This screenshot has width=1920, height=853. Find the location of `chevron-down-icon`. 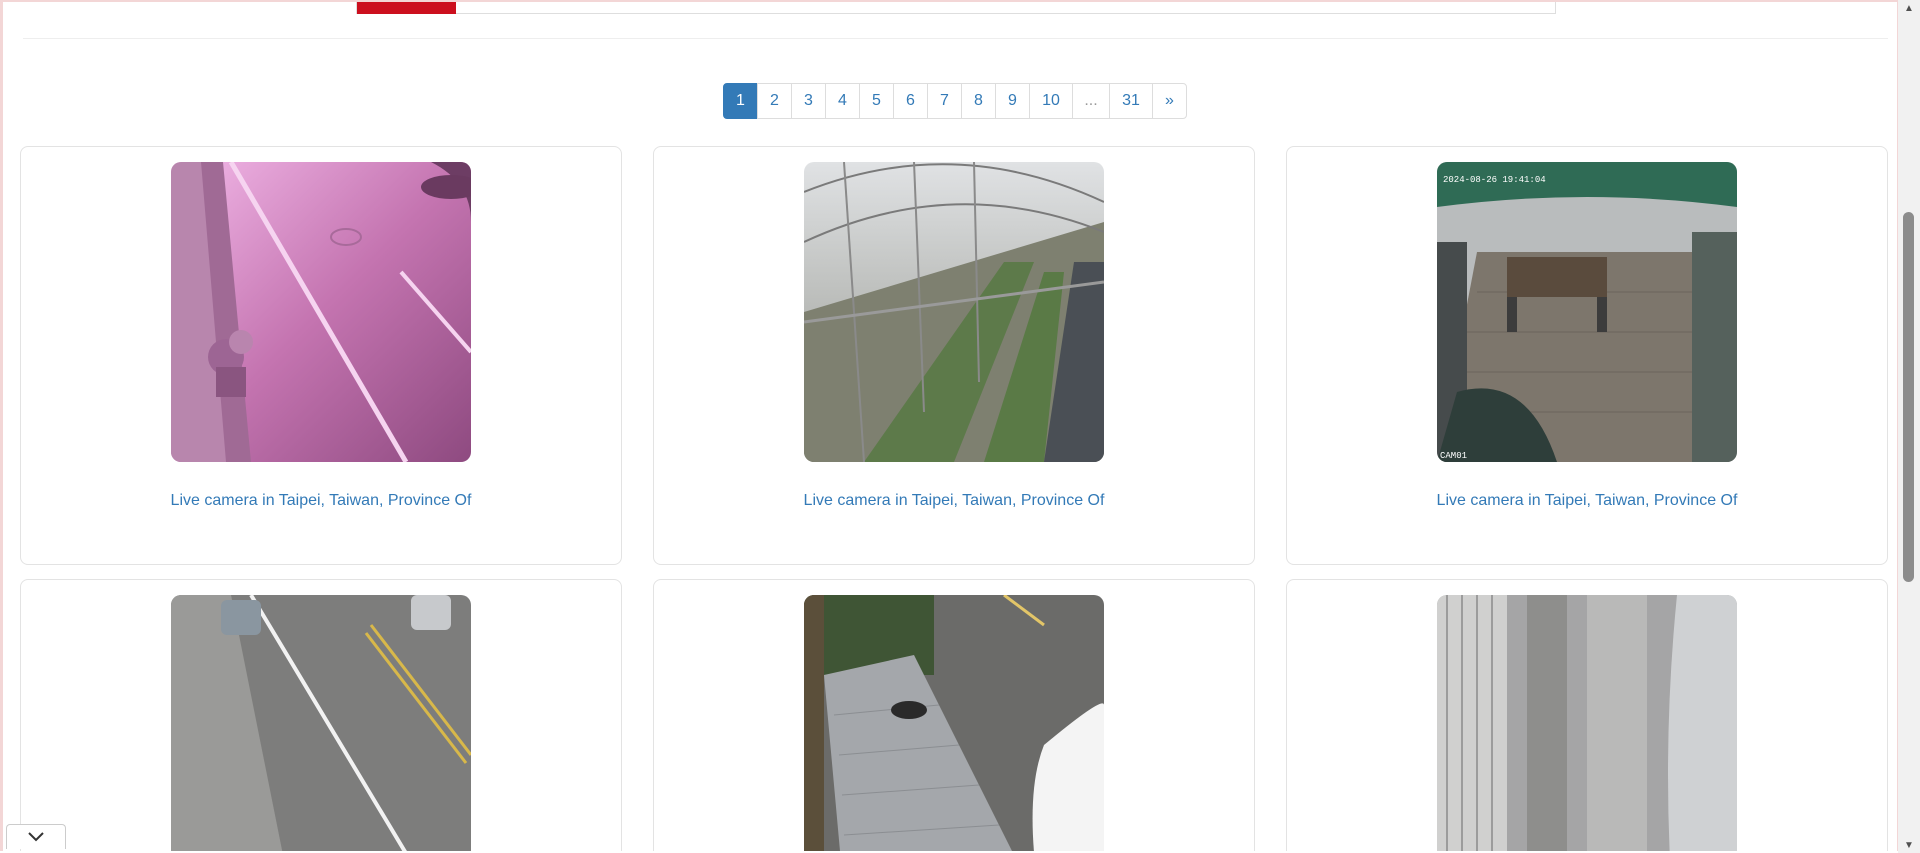

chevron-down-icon is located at coordinates (36, 837).